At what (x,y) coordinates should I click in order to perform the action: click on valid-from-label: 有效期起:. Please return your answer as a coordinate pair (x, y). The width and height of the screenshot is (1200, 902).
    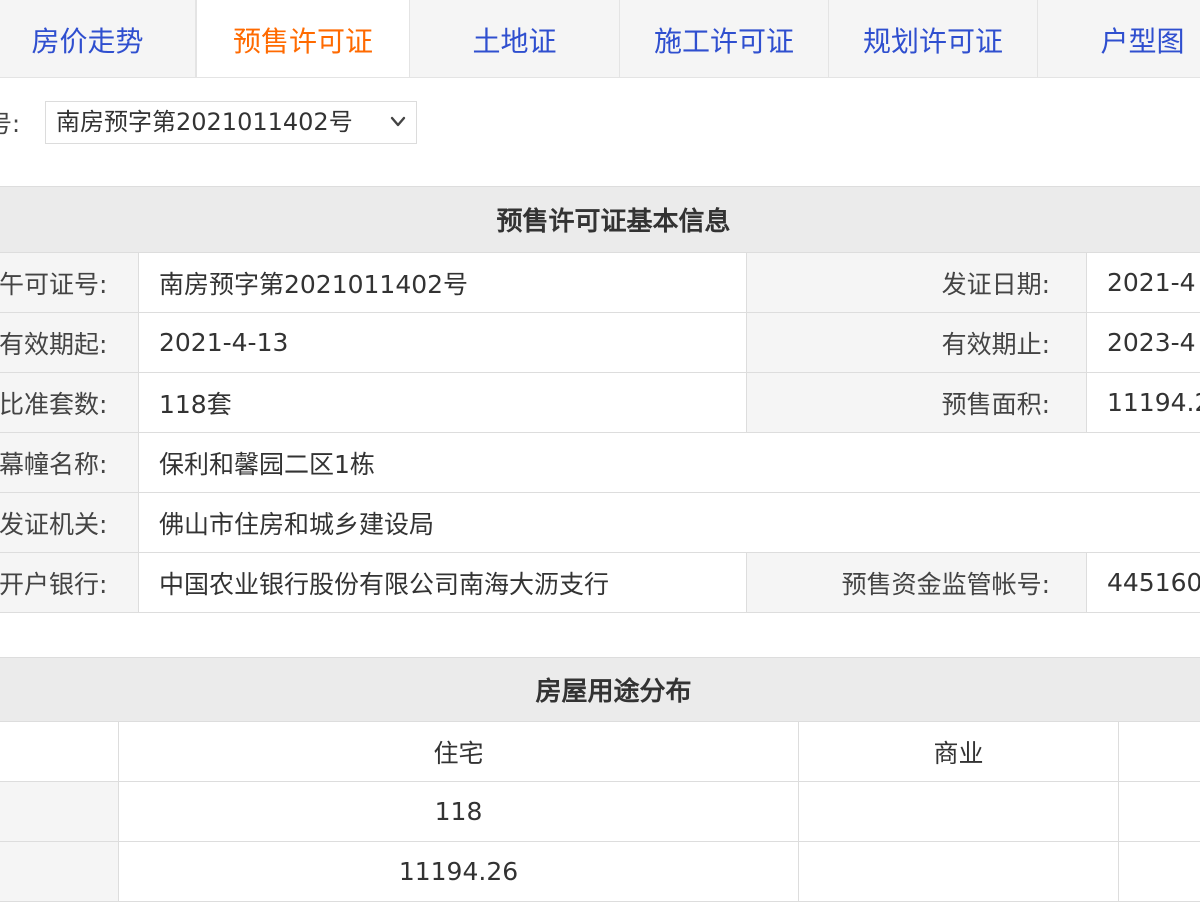
    Looking at the image, I should click on (69, 343).